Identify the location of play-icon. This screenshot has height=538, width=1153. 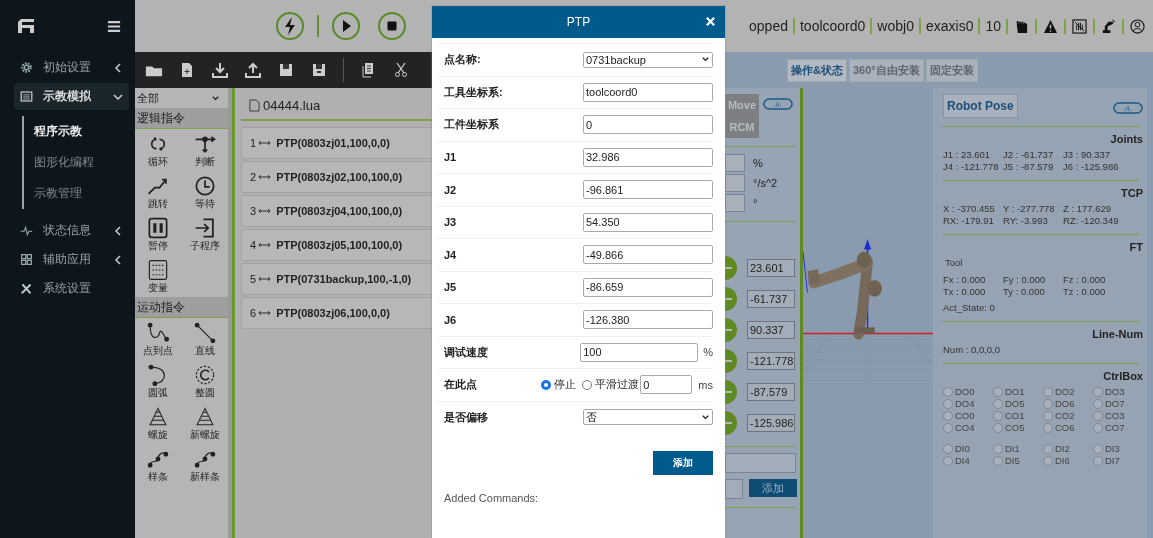
(346, 26).